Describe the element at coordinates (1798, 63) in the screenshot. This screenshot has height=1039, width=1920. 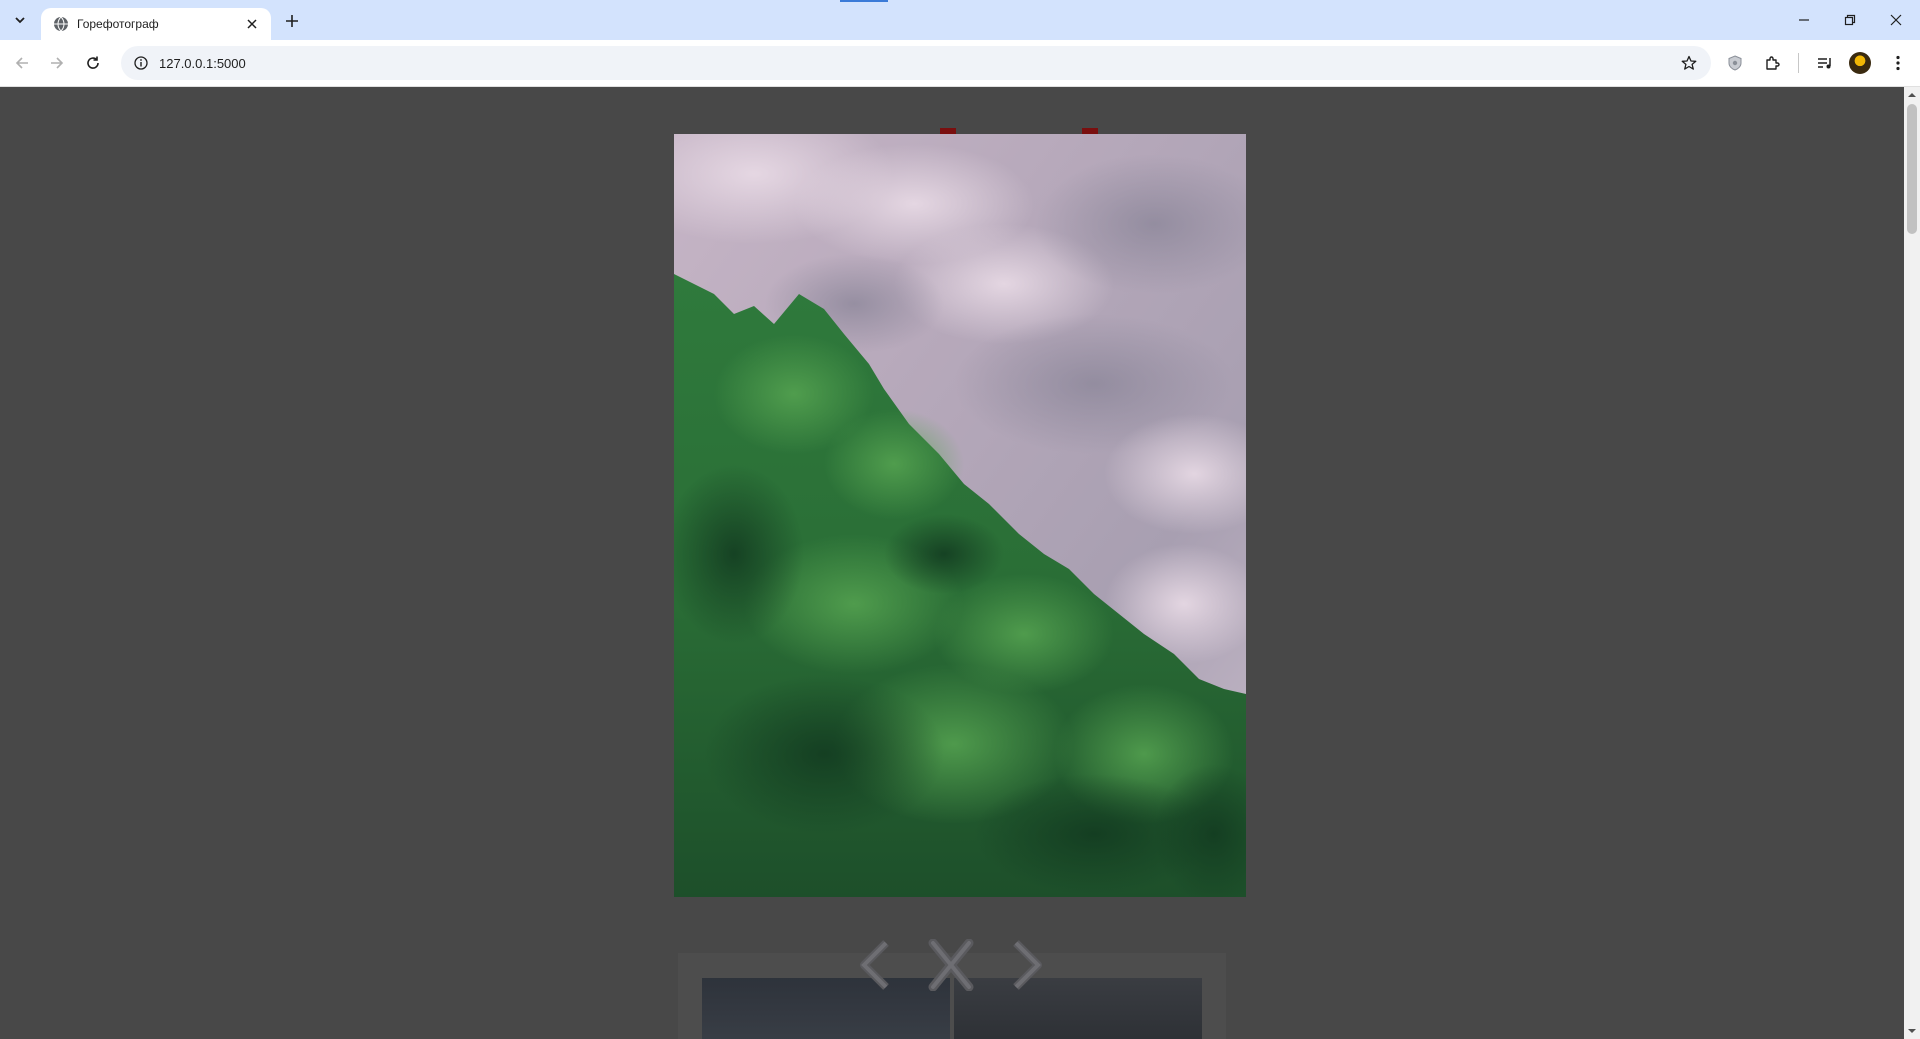
I see `toolbar-divider` at that location.